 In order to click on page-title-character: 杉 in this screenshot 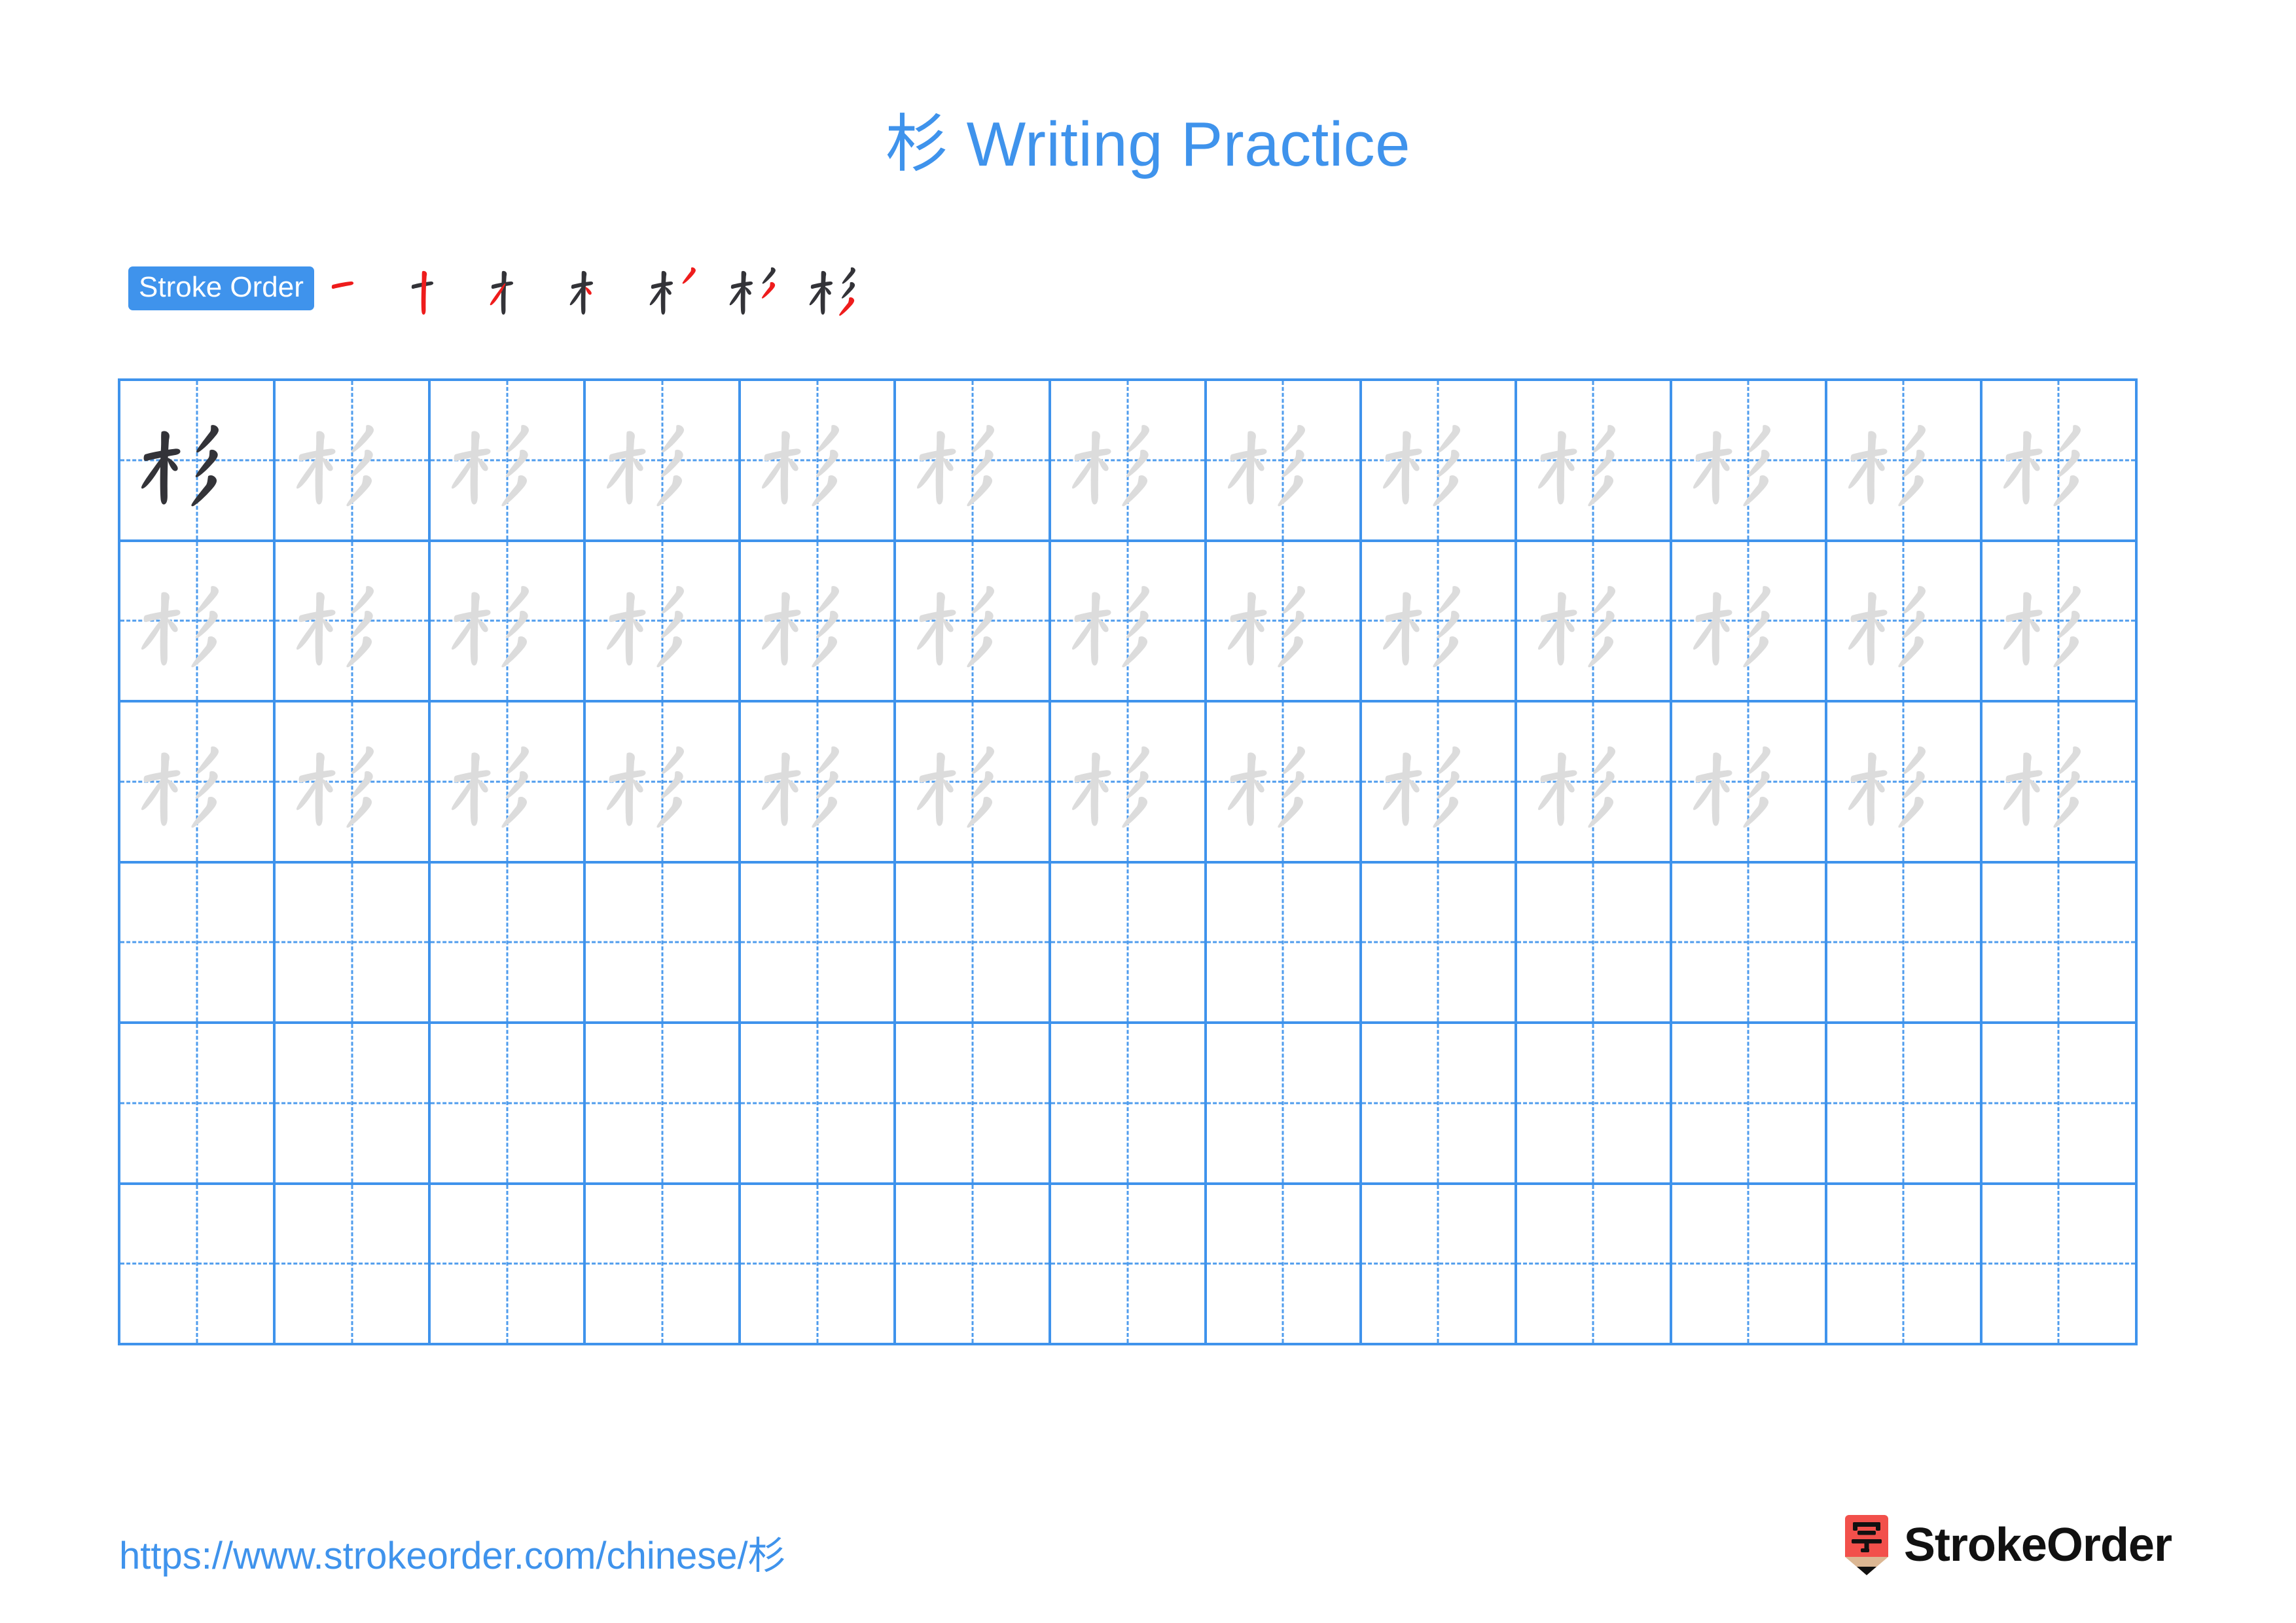, I will do `click(917, 144)`.